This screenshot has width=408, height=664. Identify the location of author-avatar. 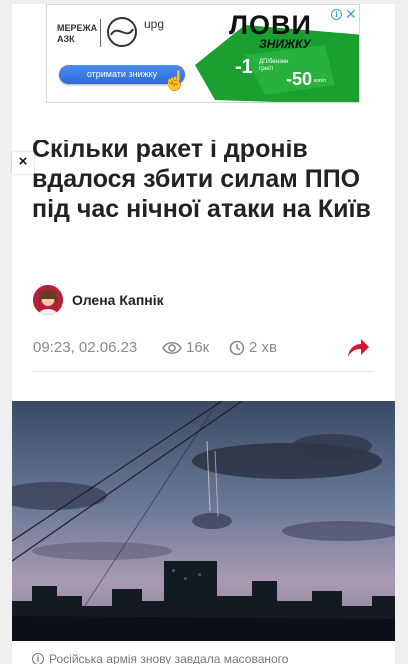
(48, 300).